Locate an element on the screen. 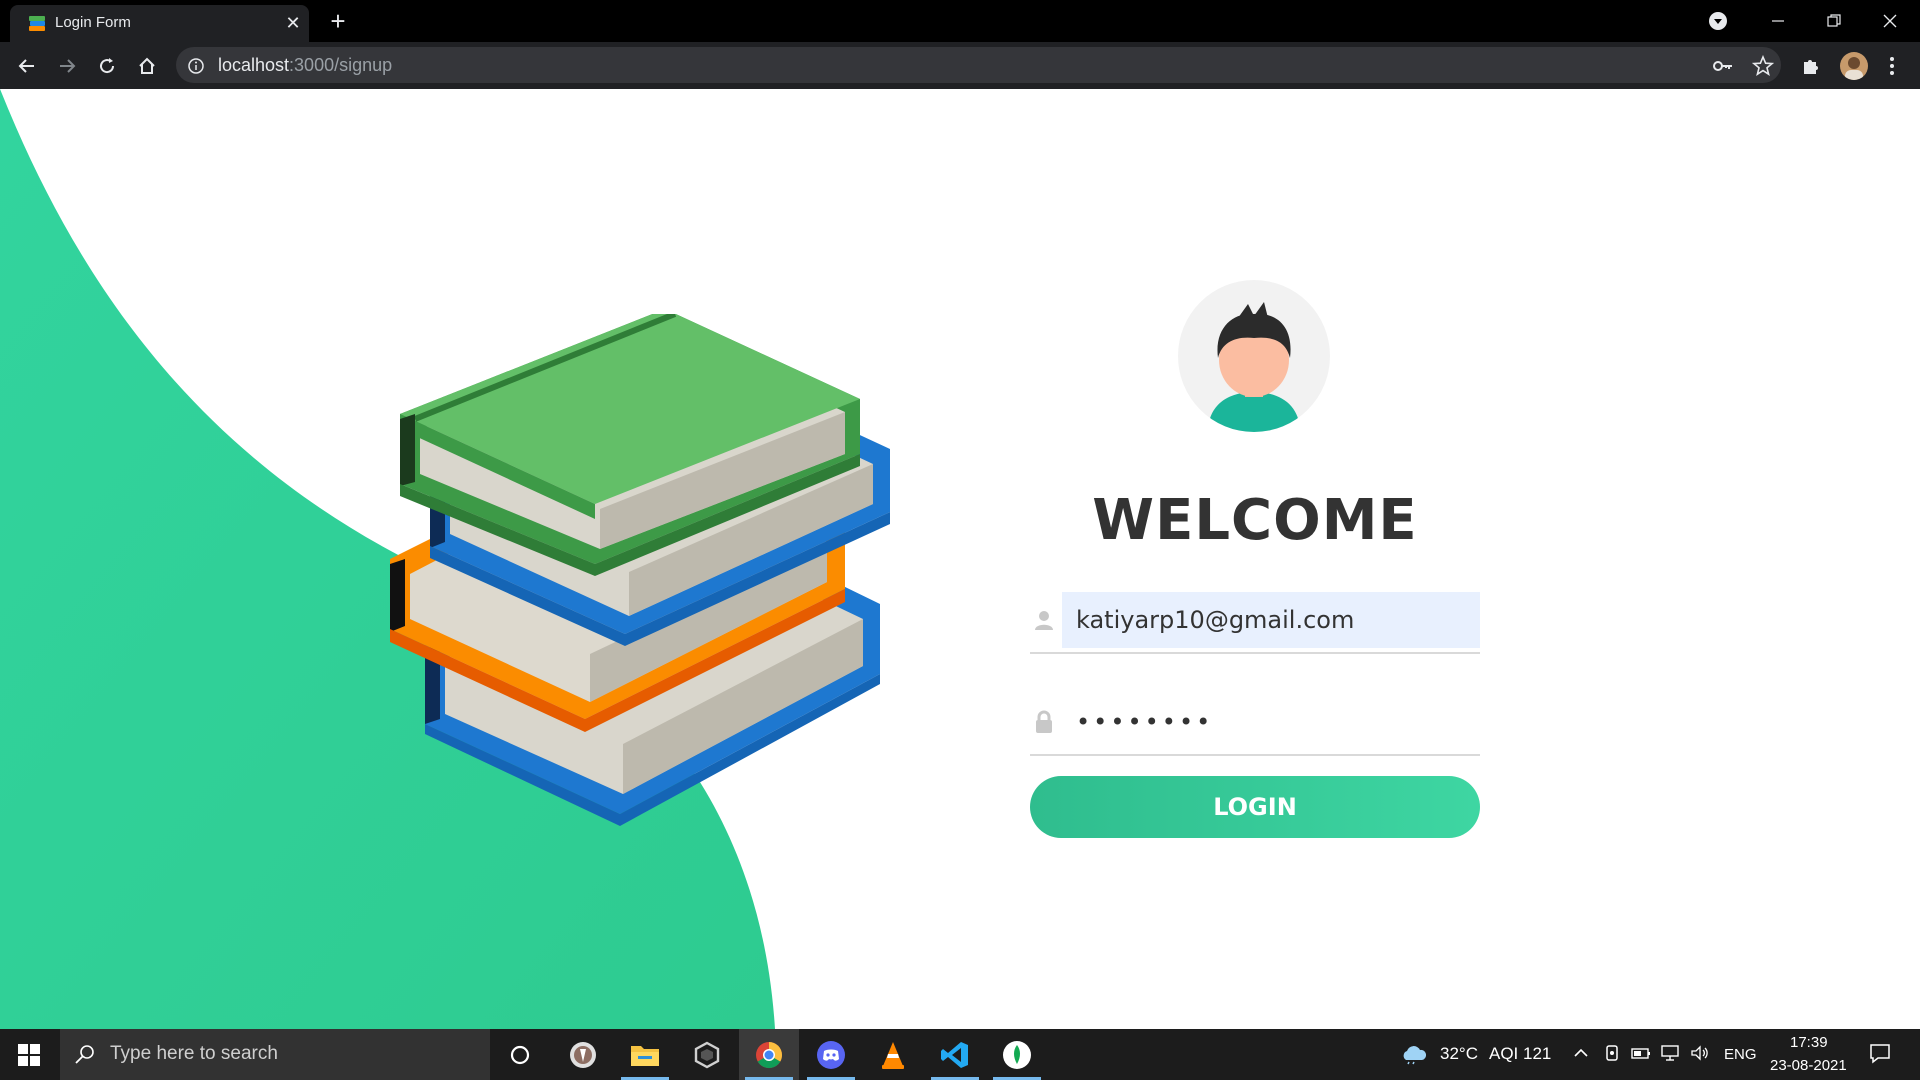 Image resolution: width=1920 pixels, height=1080 pixels. windows-logo-icon is located at coordinates (29, 1054).